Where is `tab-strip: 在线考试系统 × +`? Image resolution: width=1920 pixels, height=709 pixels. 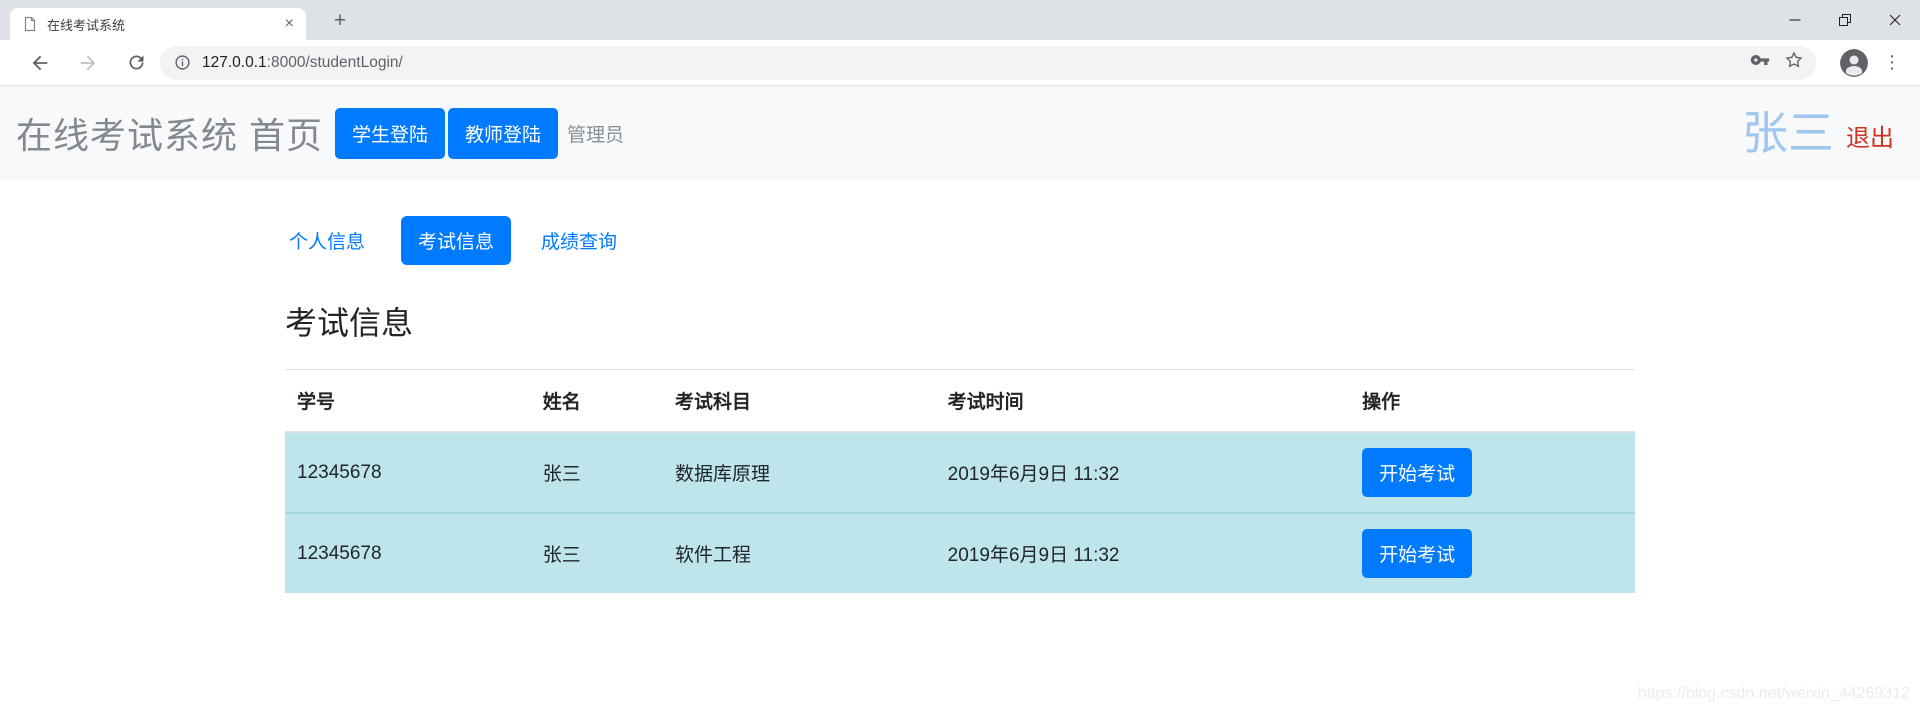 tab-strip: 在线考试系统 × + is located at coordinates (960, 20).